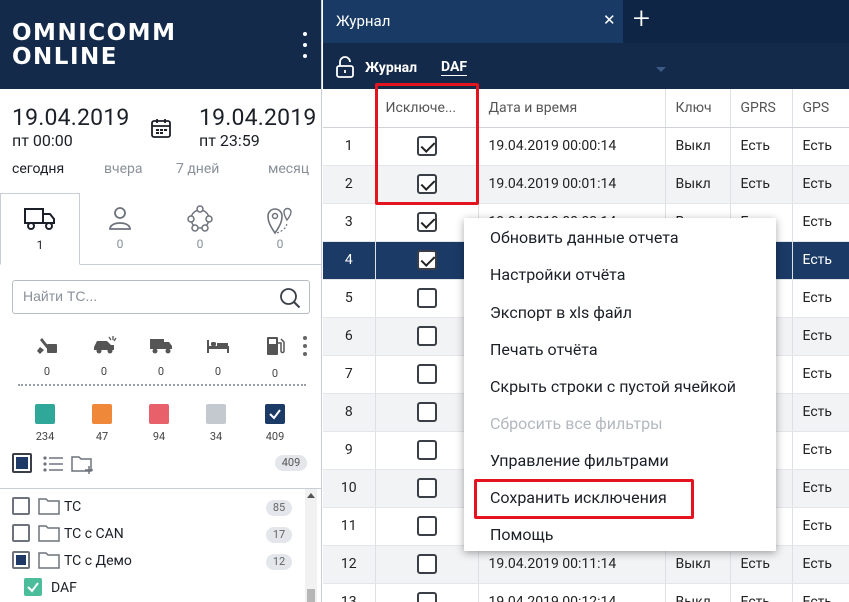  Describe the element at coordinates (579, 460) in the screenshot. I see `context-menu-item: Управление фильтрами` at that location.